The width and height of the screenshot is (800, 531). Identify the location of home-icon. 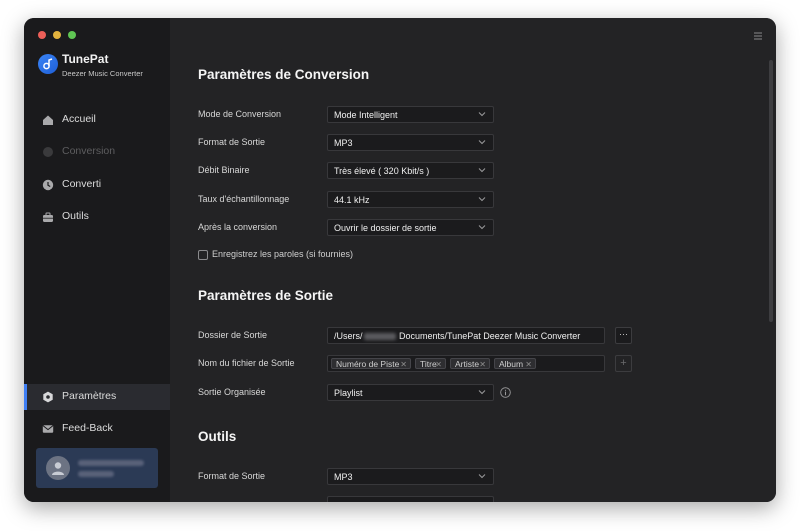
(48, 120).